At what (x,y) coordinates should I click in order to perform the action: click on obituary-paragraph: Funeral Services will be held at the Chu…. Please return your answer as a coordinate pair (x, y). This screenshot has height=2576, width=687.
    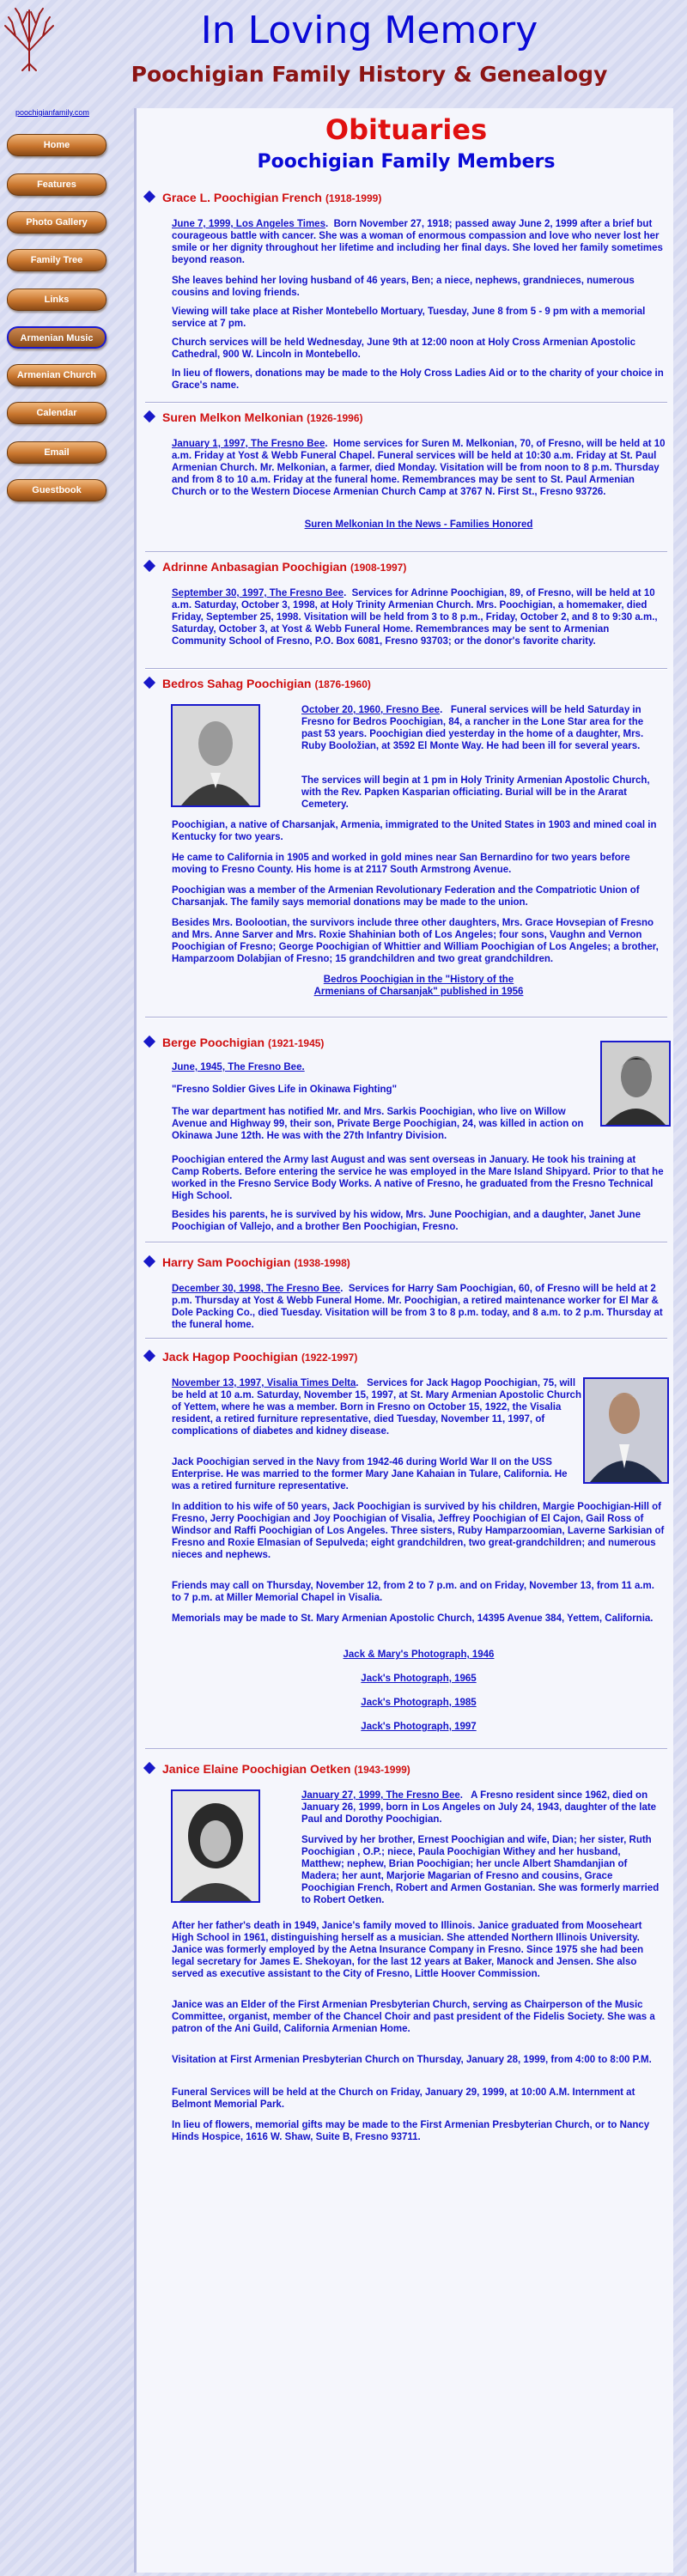
    Looking at the image, I should click on (403, 2098).